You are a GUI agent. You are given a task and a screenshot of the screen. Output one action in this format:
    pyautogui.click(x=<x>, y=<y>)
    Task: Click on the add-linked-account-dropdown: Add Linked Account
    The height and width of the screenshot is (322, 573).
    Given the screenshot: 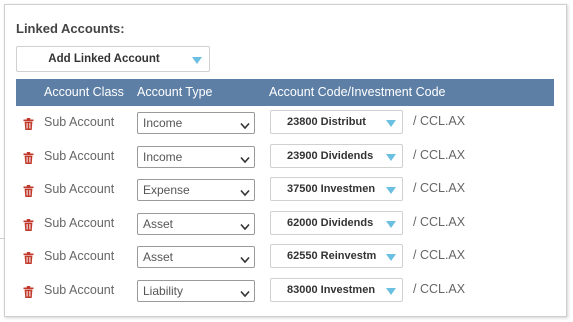 What is the action you would take?
    pyautogui.click(x=113, y=59)
    